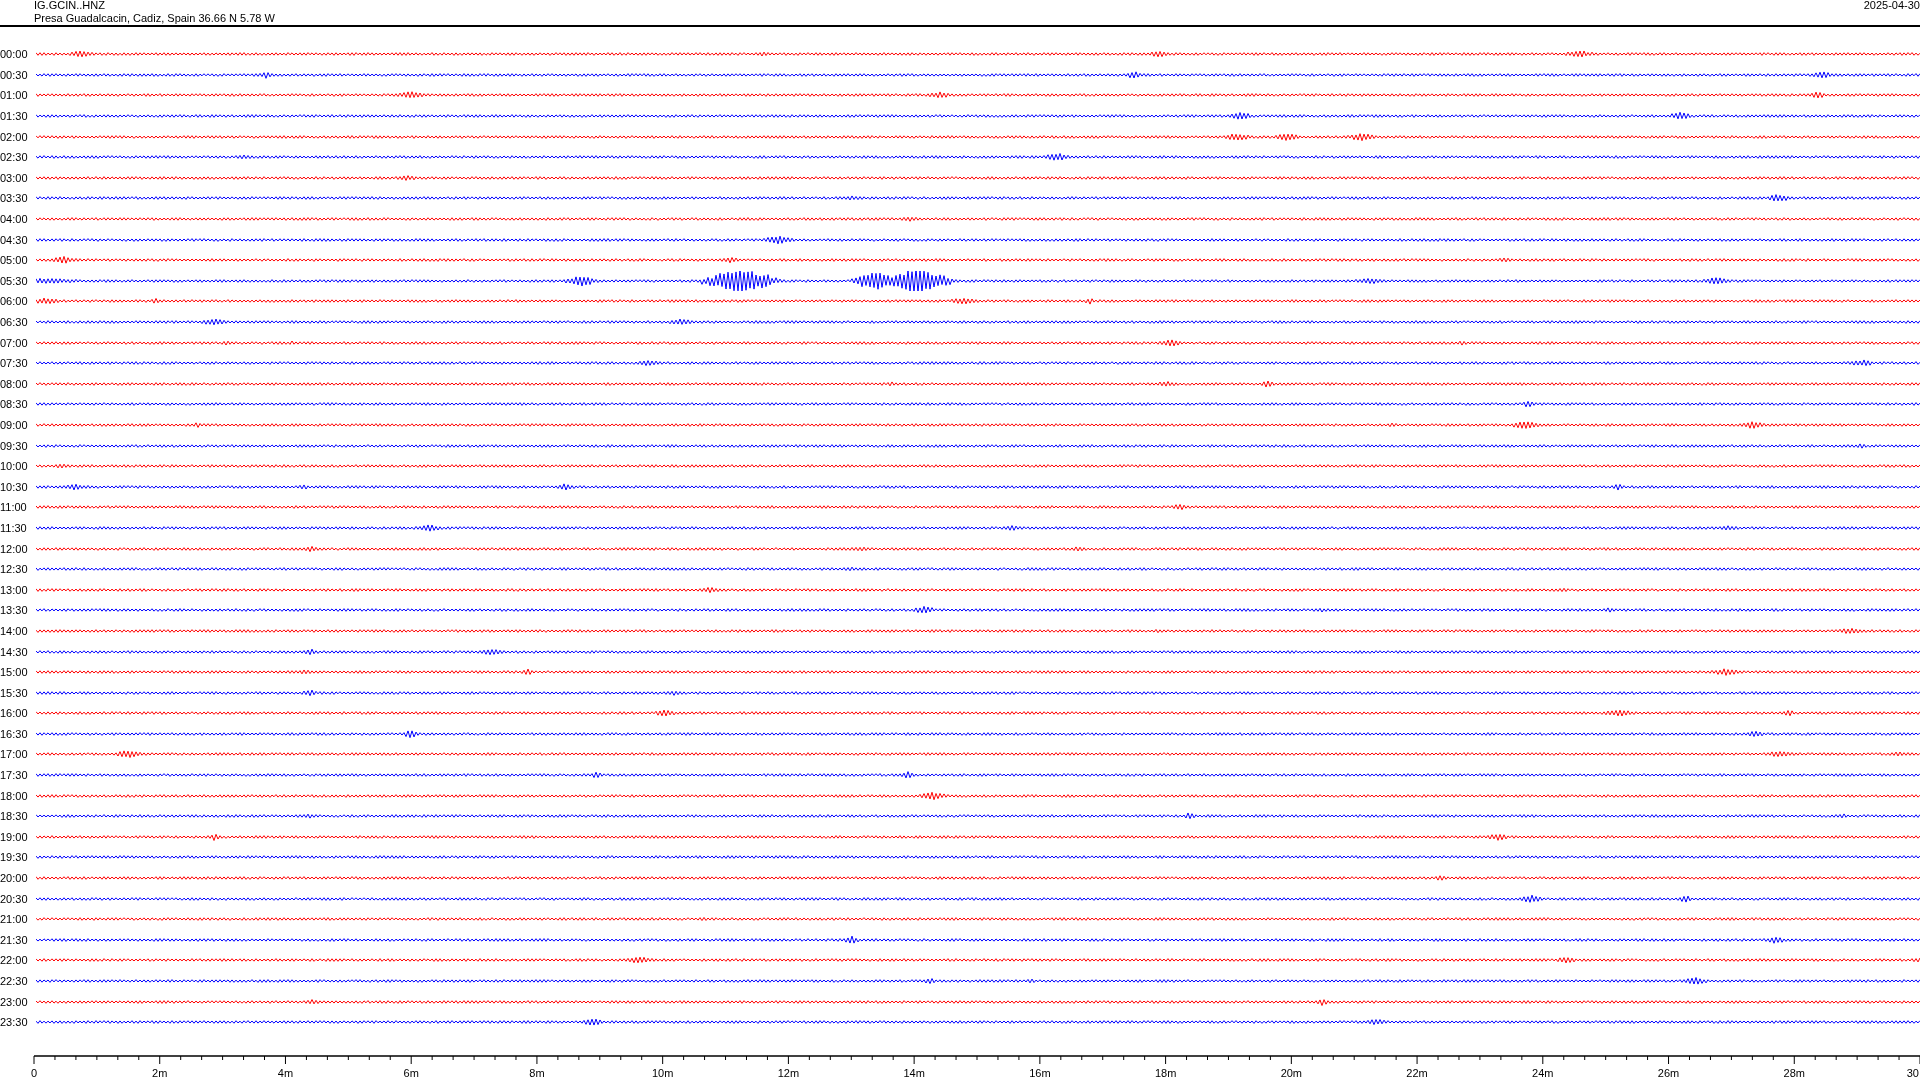 The height and width of the screenshot is (1080, 1920). What do you see at coordinates (14, 1022) in the screenshot?
I see `time-label: 23:30` at bounding box center [14, 1022].